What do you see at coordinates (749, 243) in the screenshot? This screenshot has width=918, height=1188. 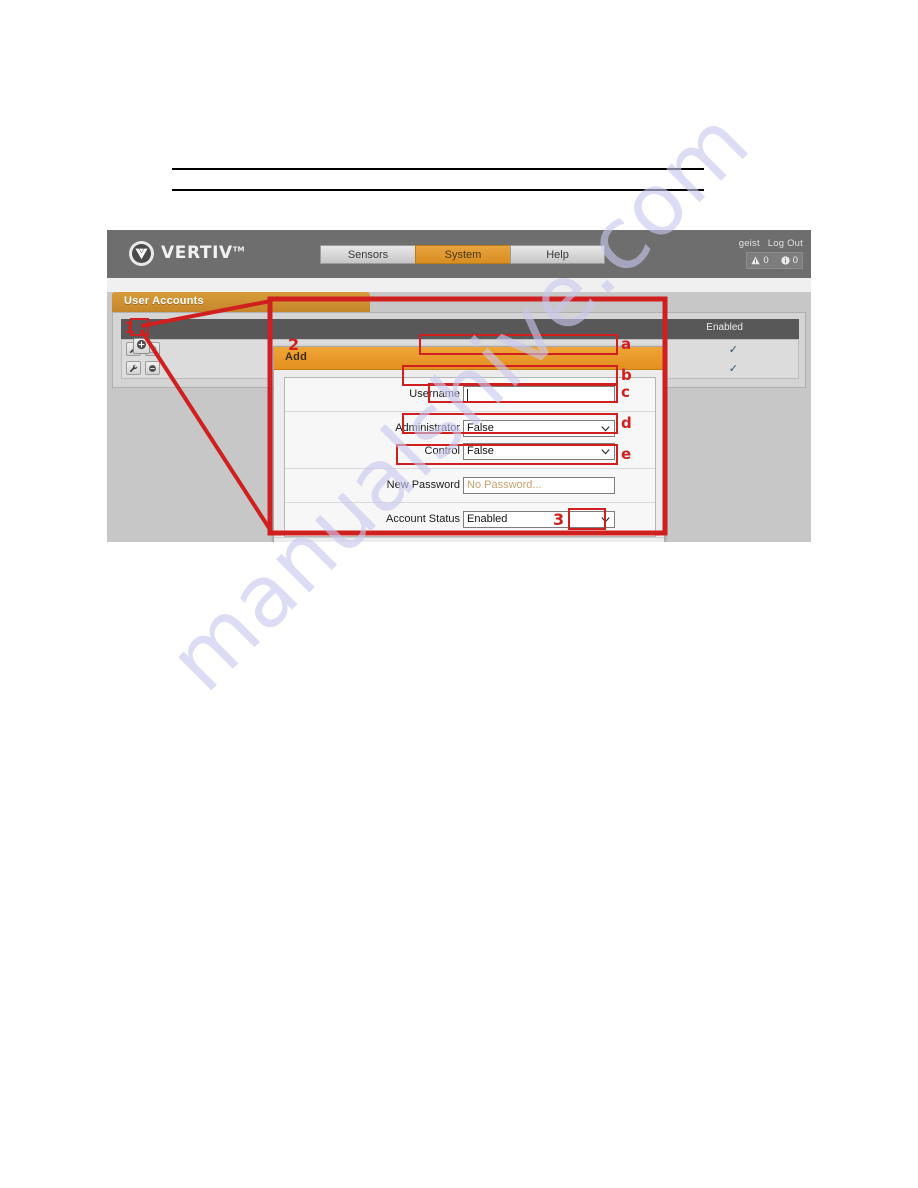 I see `current-user-label: geist` at bounding box center [749, 243].